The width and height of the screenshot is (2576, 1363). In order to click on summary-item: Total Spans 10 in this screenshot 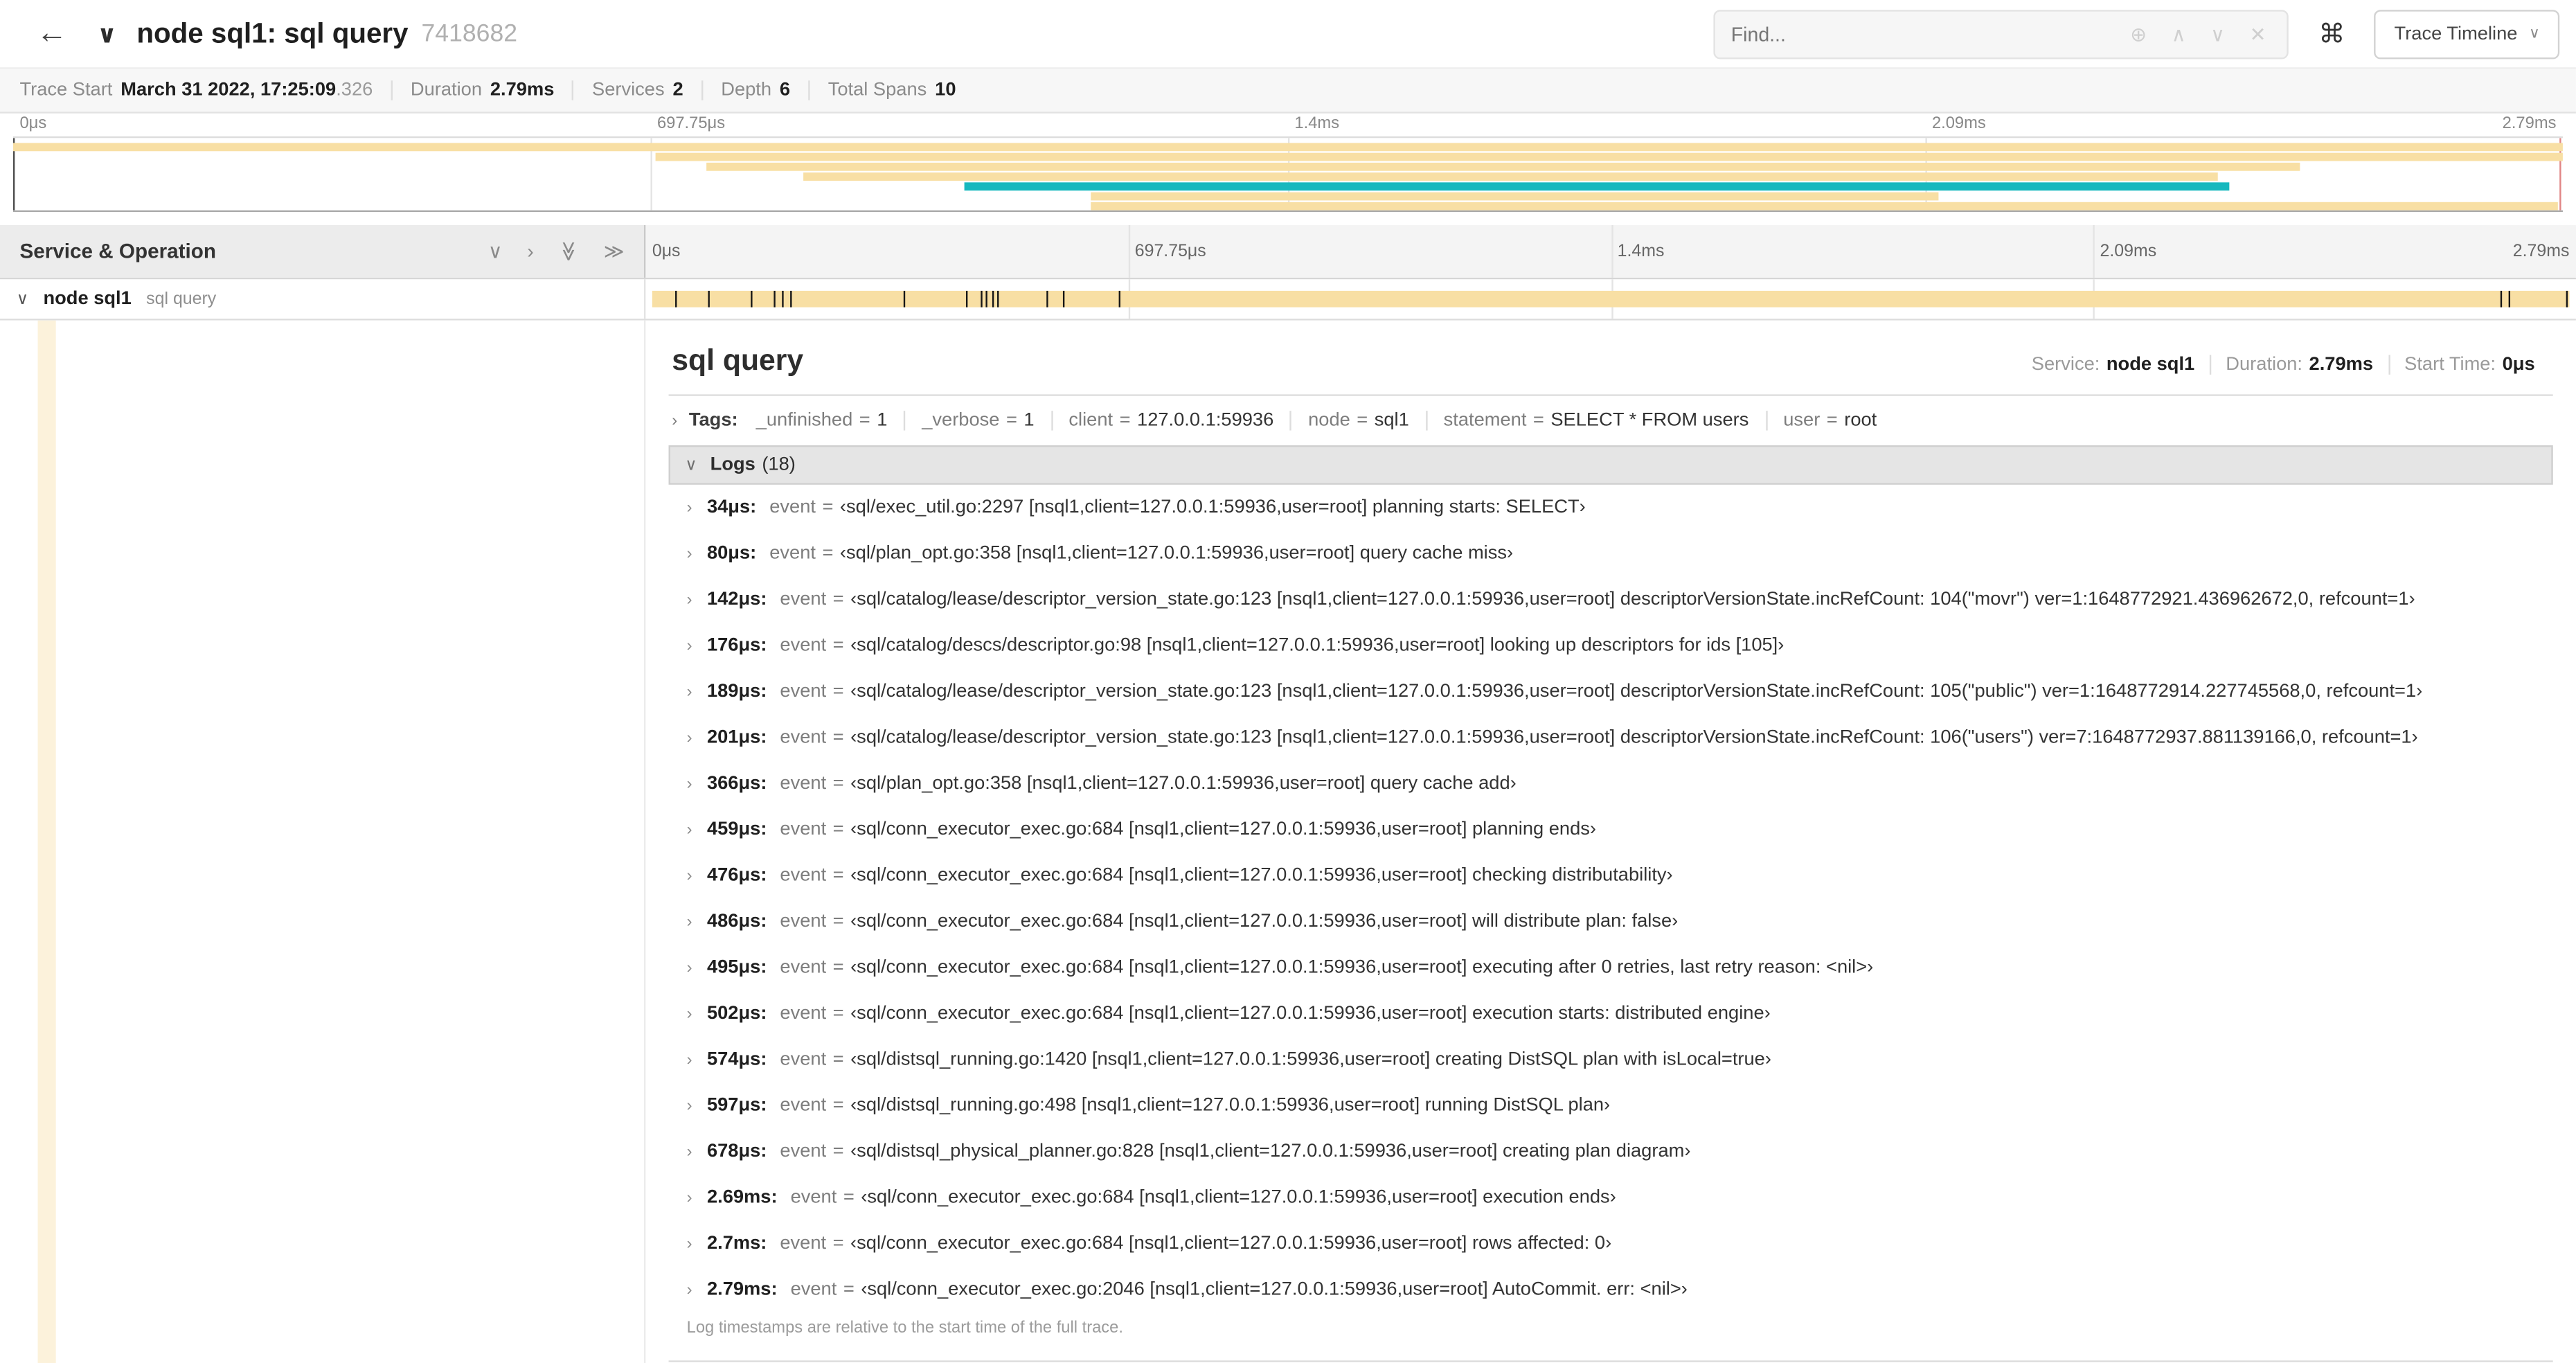, I will do `click(891, 90)`.